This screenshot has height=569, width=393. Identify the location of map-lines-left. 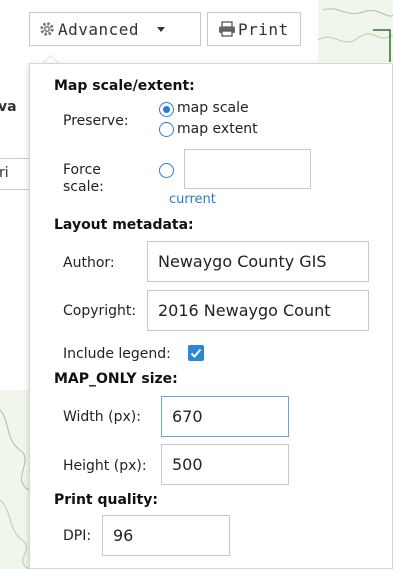
(14, 489).